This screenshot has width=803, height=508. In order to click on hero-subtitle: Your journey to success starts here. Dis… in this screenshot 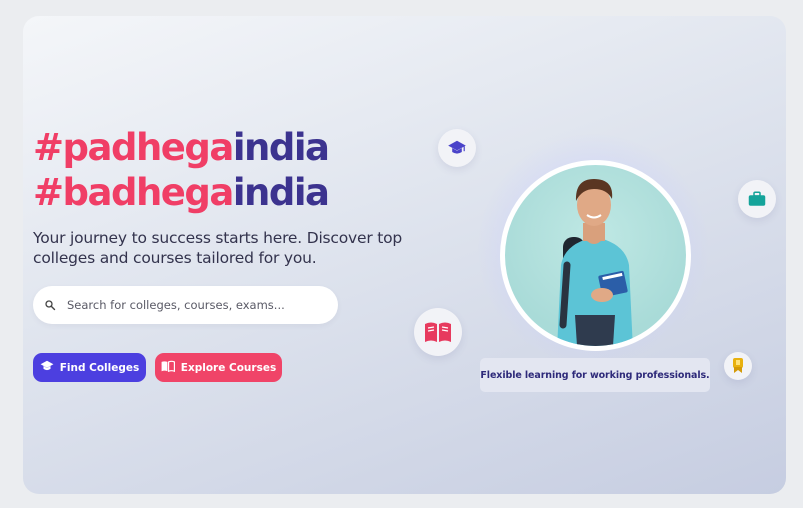, I will do `click(218, 248)`.